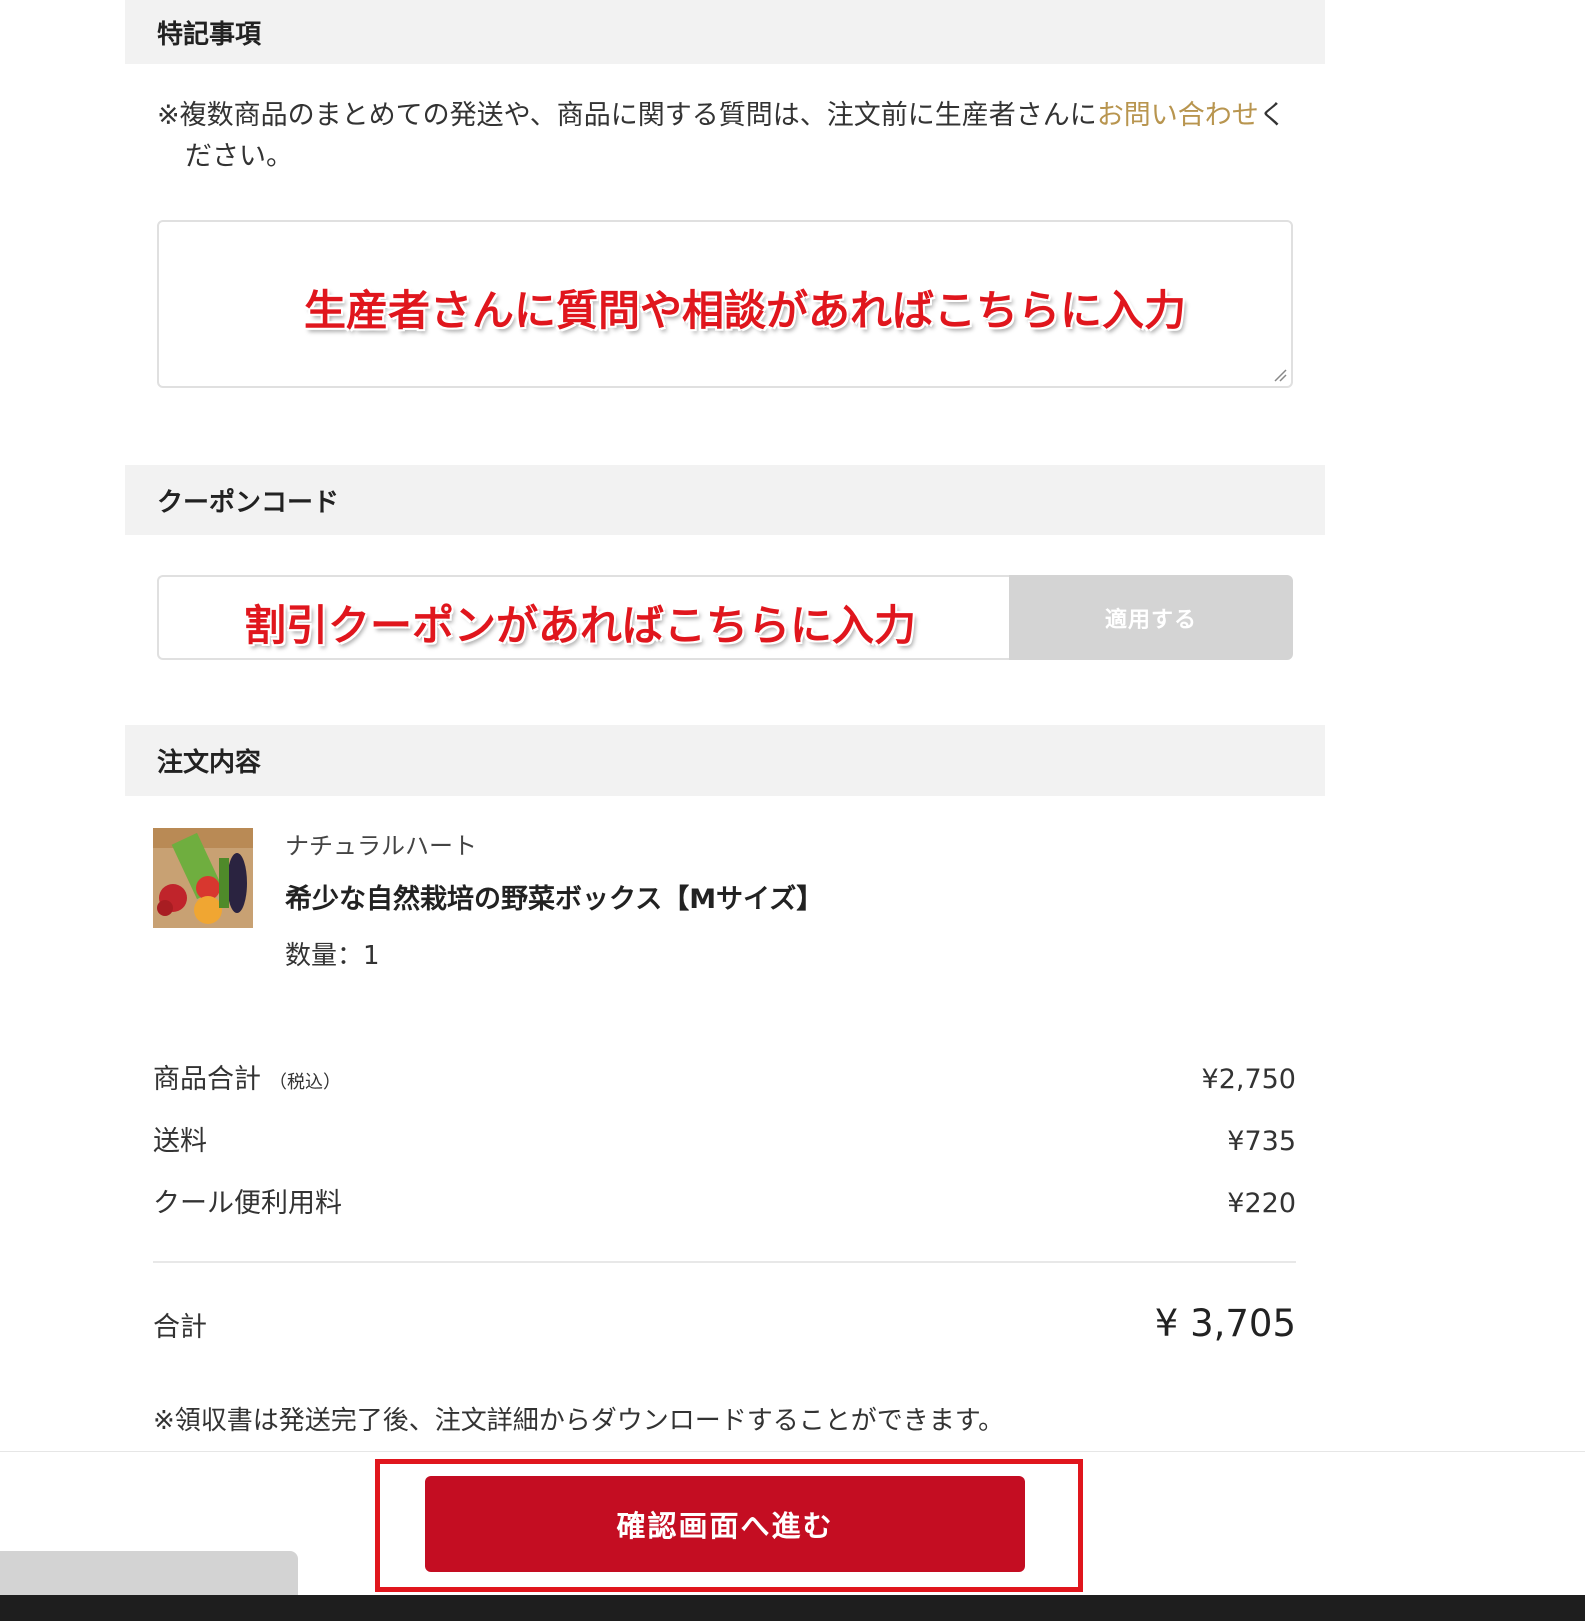 The image size is (1585, 1621). What do you see at coordinates (580, 625) in the screenshot?
I see `coupon-annotation: 割引クーポンがあればこちらに入力` at bounding box center [580, 625].